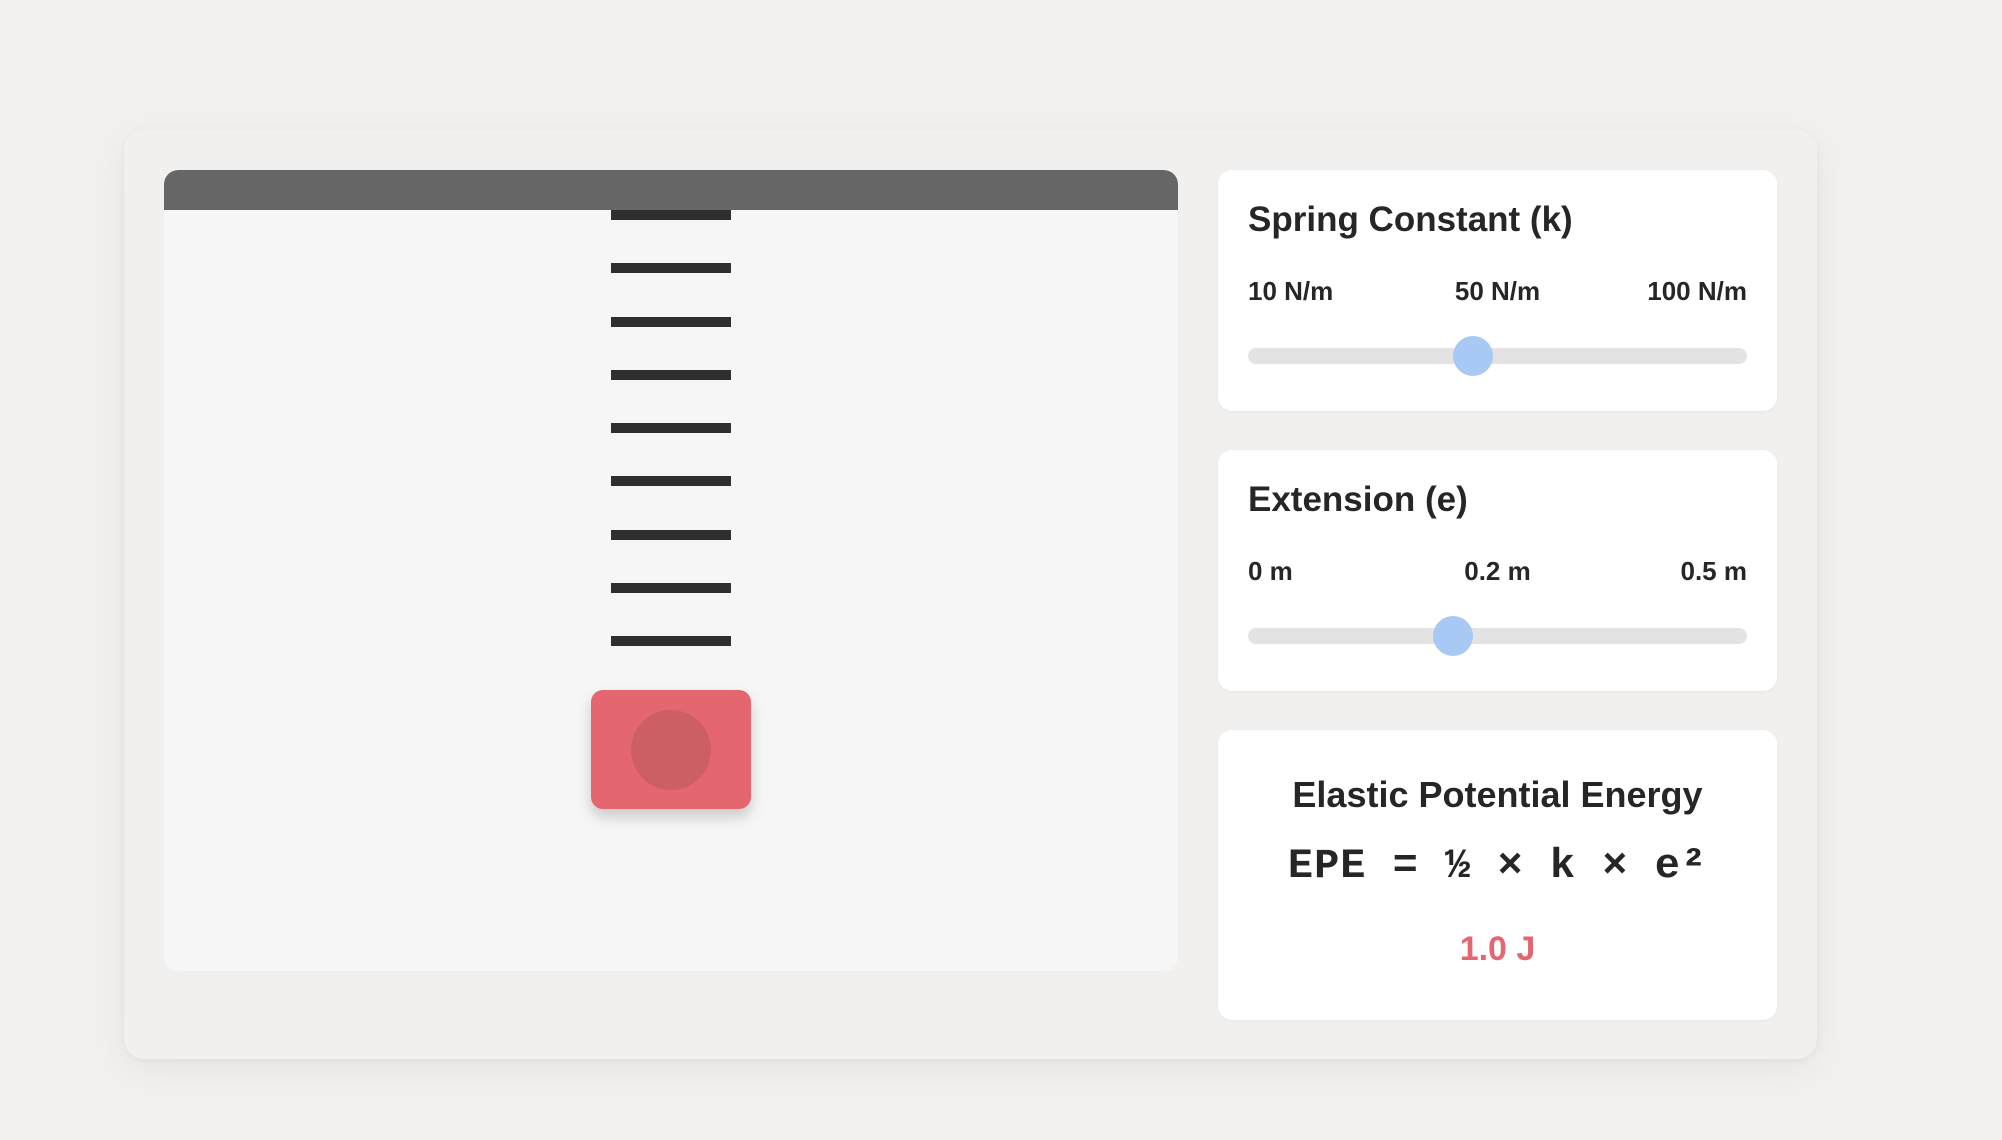 The height and width of the screenshot is (1140, 2002). Describe the element at coordinates (1410, 219) in the screenshot. I see `spring-constant-title: Spring Constant (k)` at that location.